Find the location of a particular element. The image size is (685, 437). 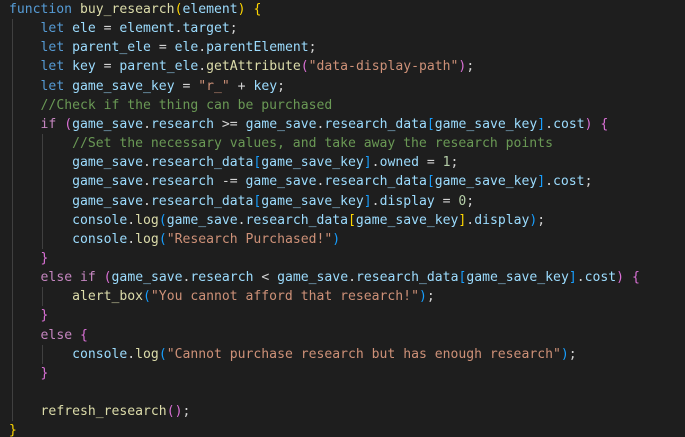

code-token: >= is located at coordinates (230, 124).